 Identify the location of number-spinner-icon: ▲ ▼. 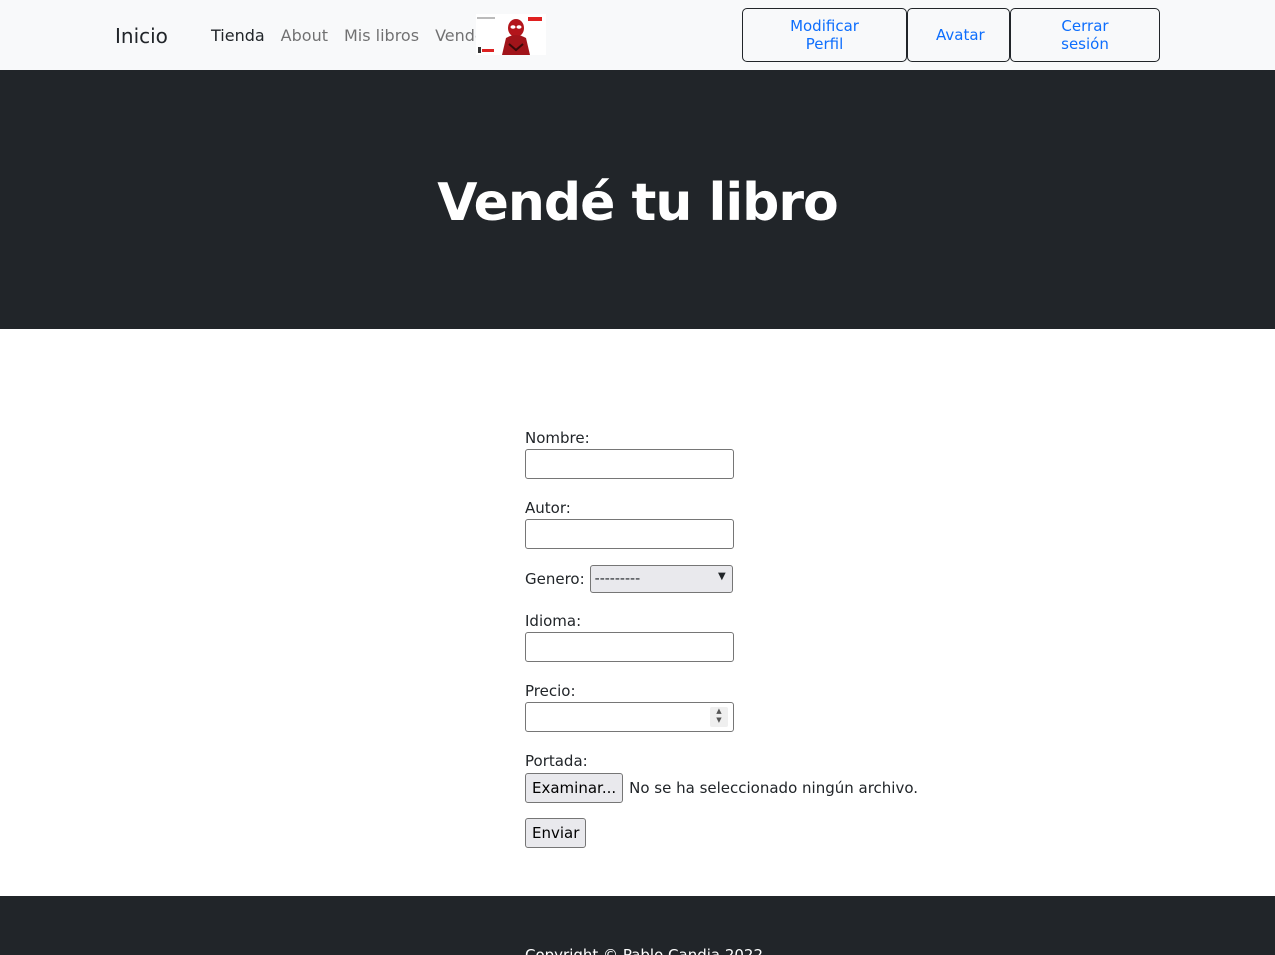
(719, 717).